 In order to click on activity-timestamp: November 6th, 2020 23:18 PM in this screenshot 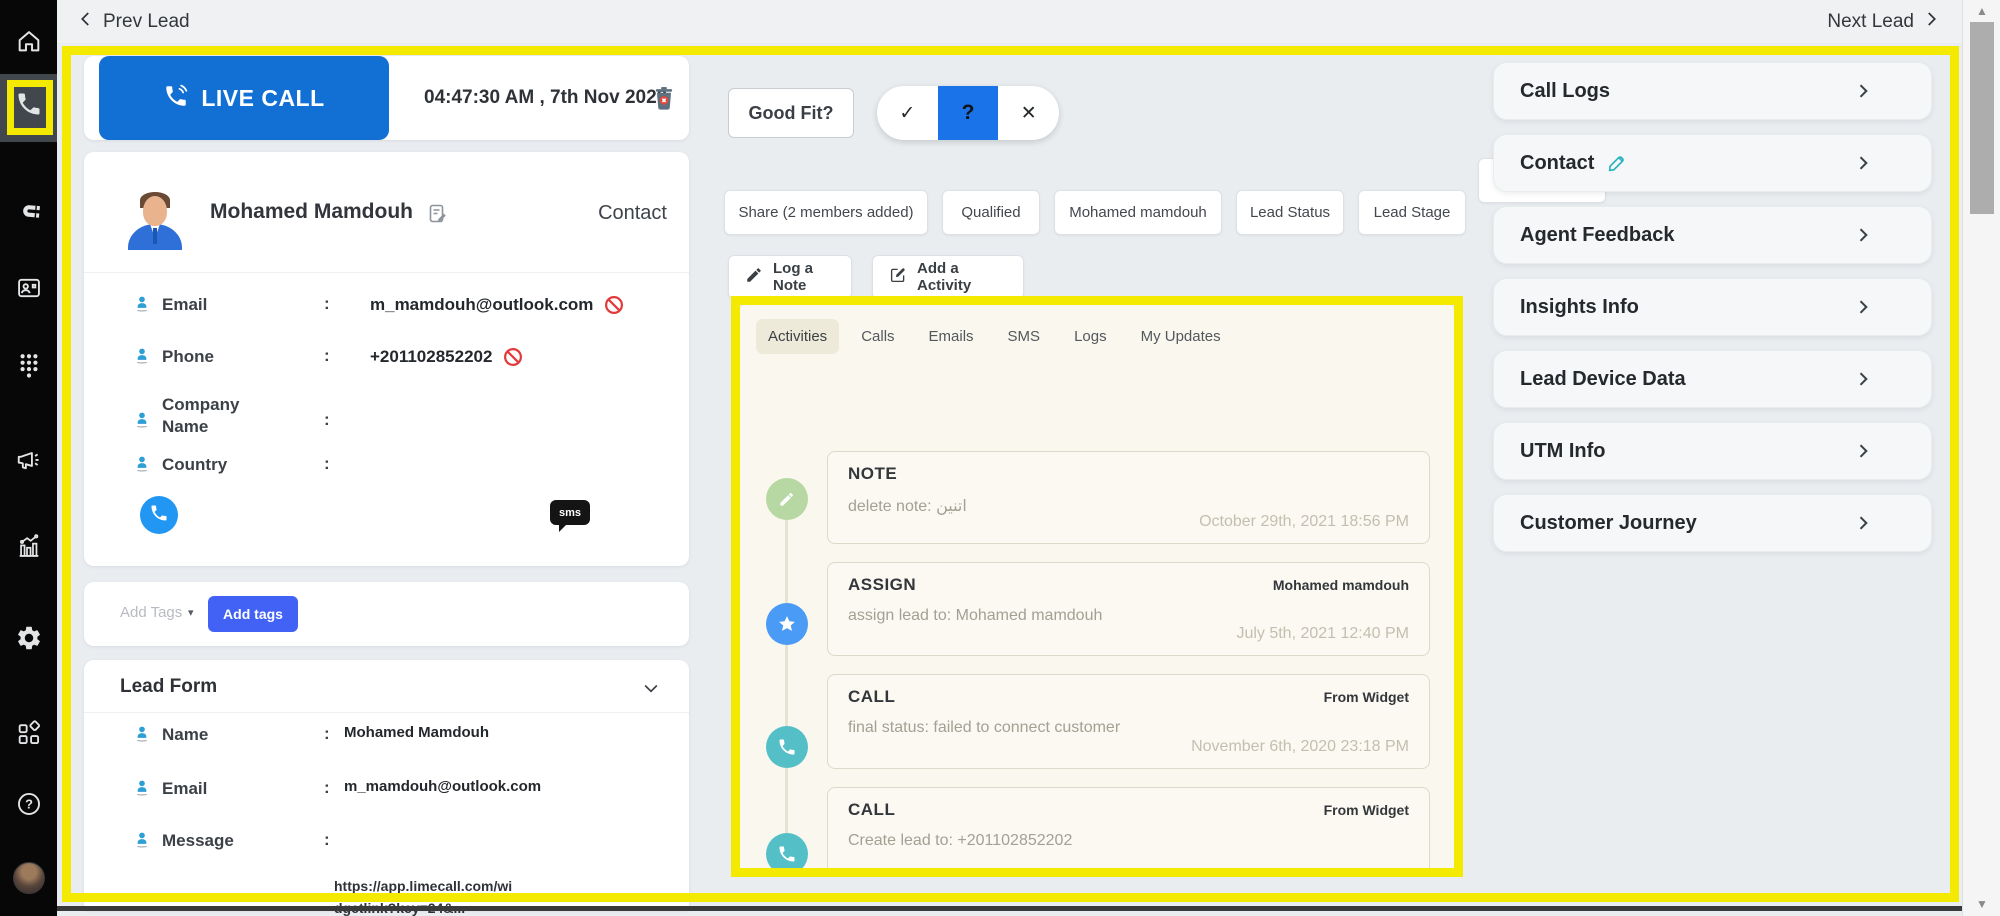, I will do `click(1300, 746)`.